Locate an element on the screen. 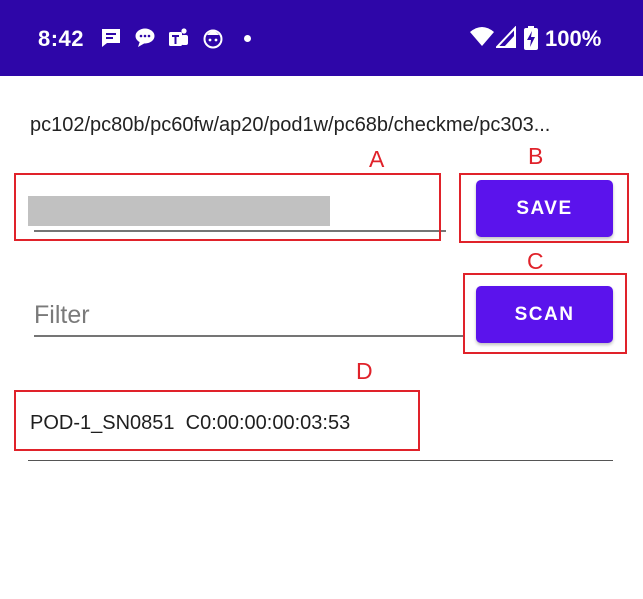 Image resolution: width=643 pixels, height=599 pixels. annotation-box-d is located at coordinates (217, 420).